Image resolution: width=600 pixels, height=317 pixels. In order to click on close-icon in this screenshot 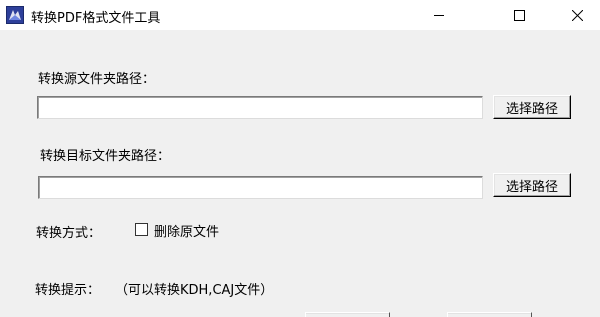, I will do `click(577, 15)`.